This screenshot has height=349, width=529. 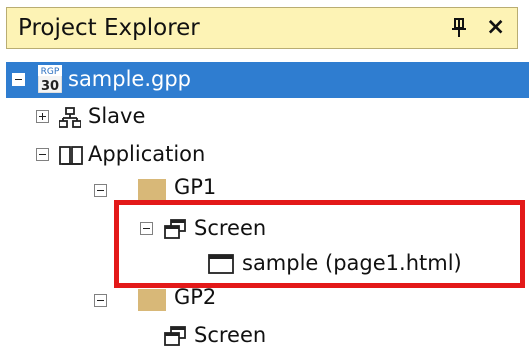 I want to click on tree-item-label: sample.gpp, so click(x=130, y=79).